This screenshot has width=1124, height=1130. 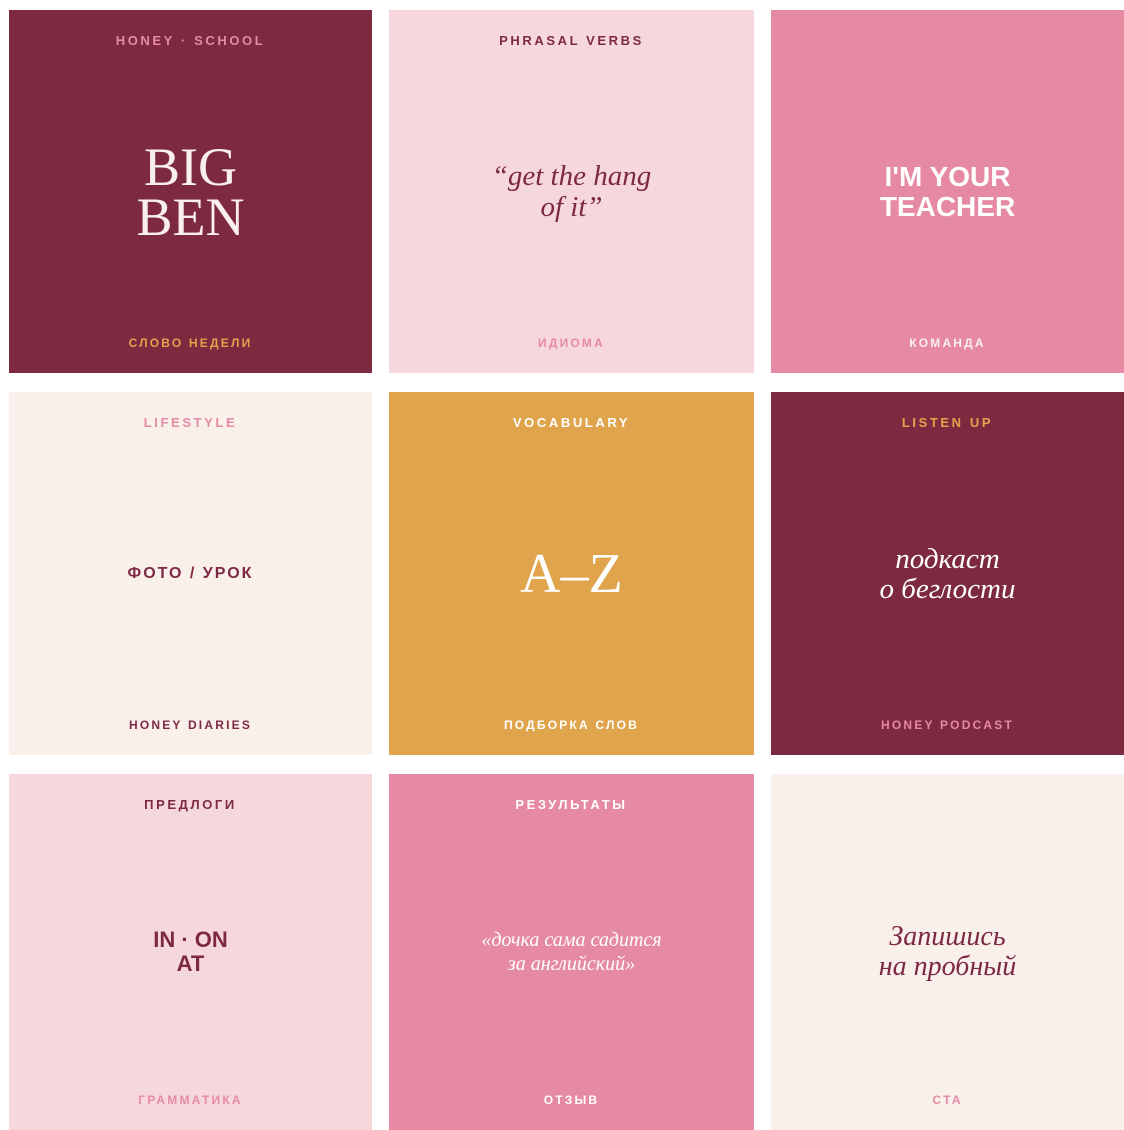 I want to click on tile-main-text: IN · ON AT, so click(x=190, y=951).